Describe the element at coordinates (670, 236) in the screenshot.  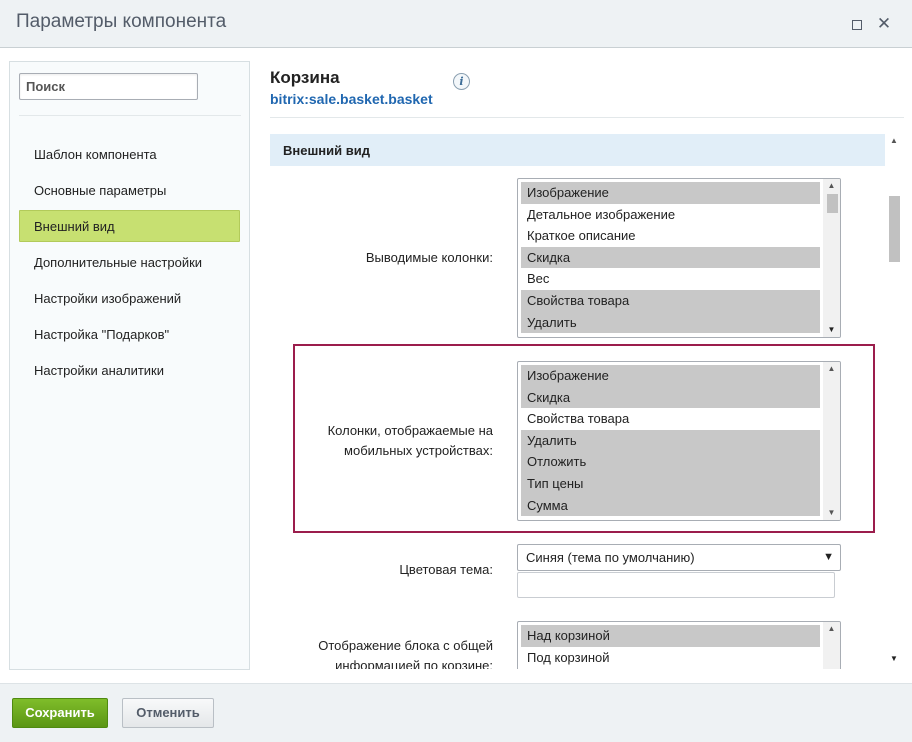
I see `list-item: Краткое описание` at that location.